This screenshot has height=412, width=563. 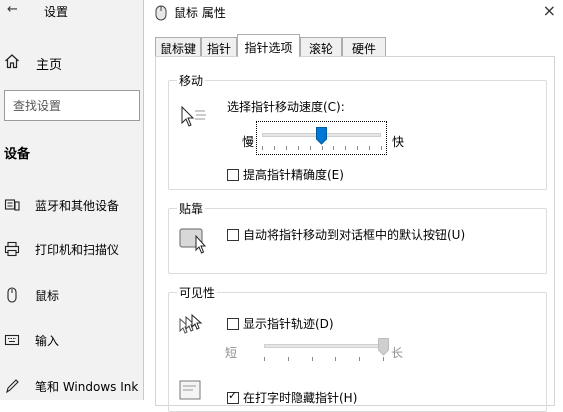 What do you see at coordinates (49, 65) in the screenshot?
I see `sidebar-item-label: 主页` at bounding box center [49, 65].